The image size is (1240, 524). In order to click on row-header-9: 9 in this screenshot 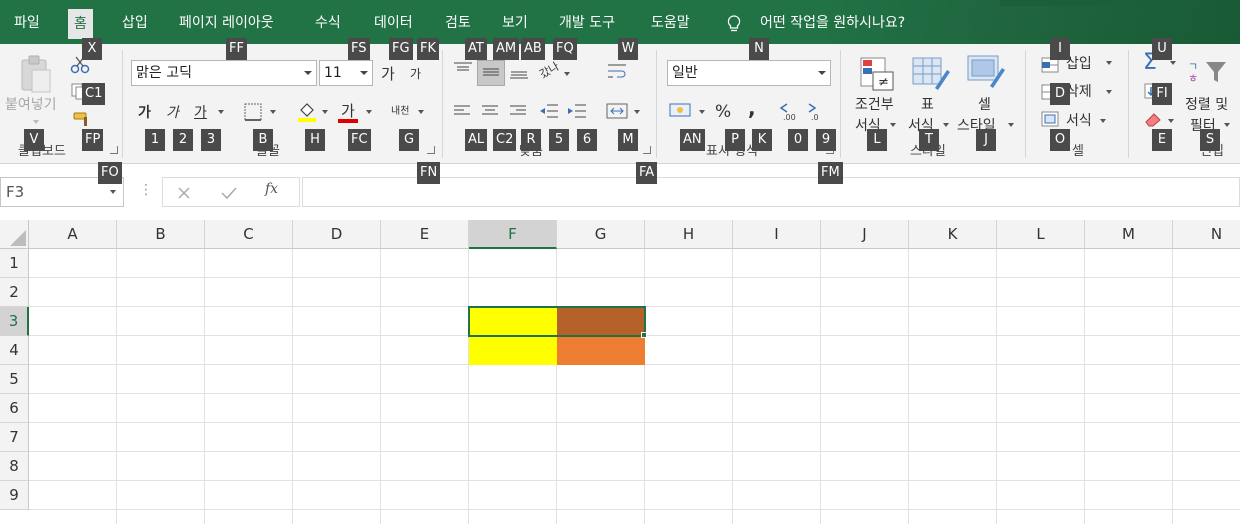, I will do `click(14, 495)`.